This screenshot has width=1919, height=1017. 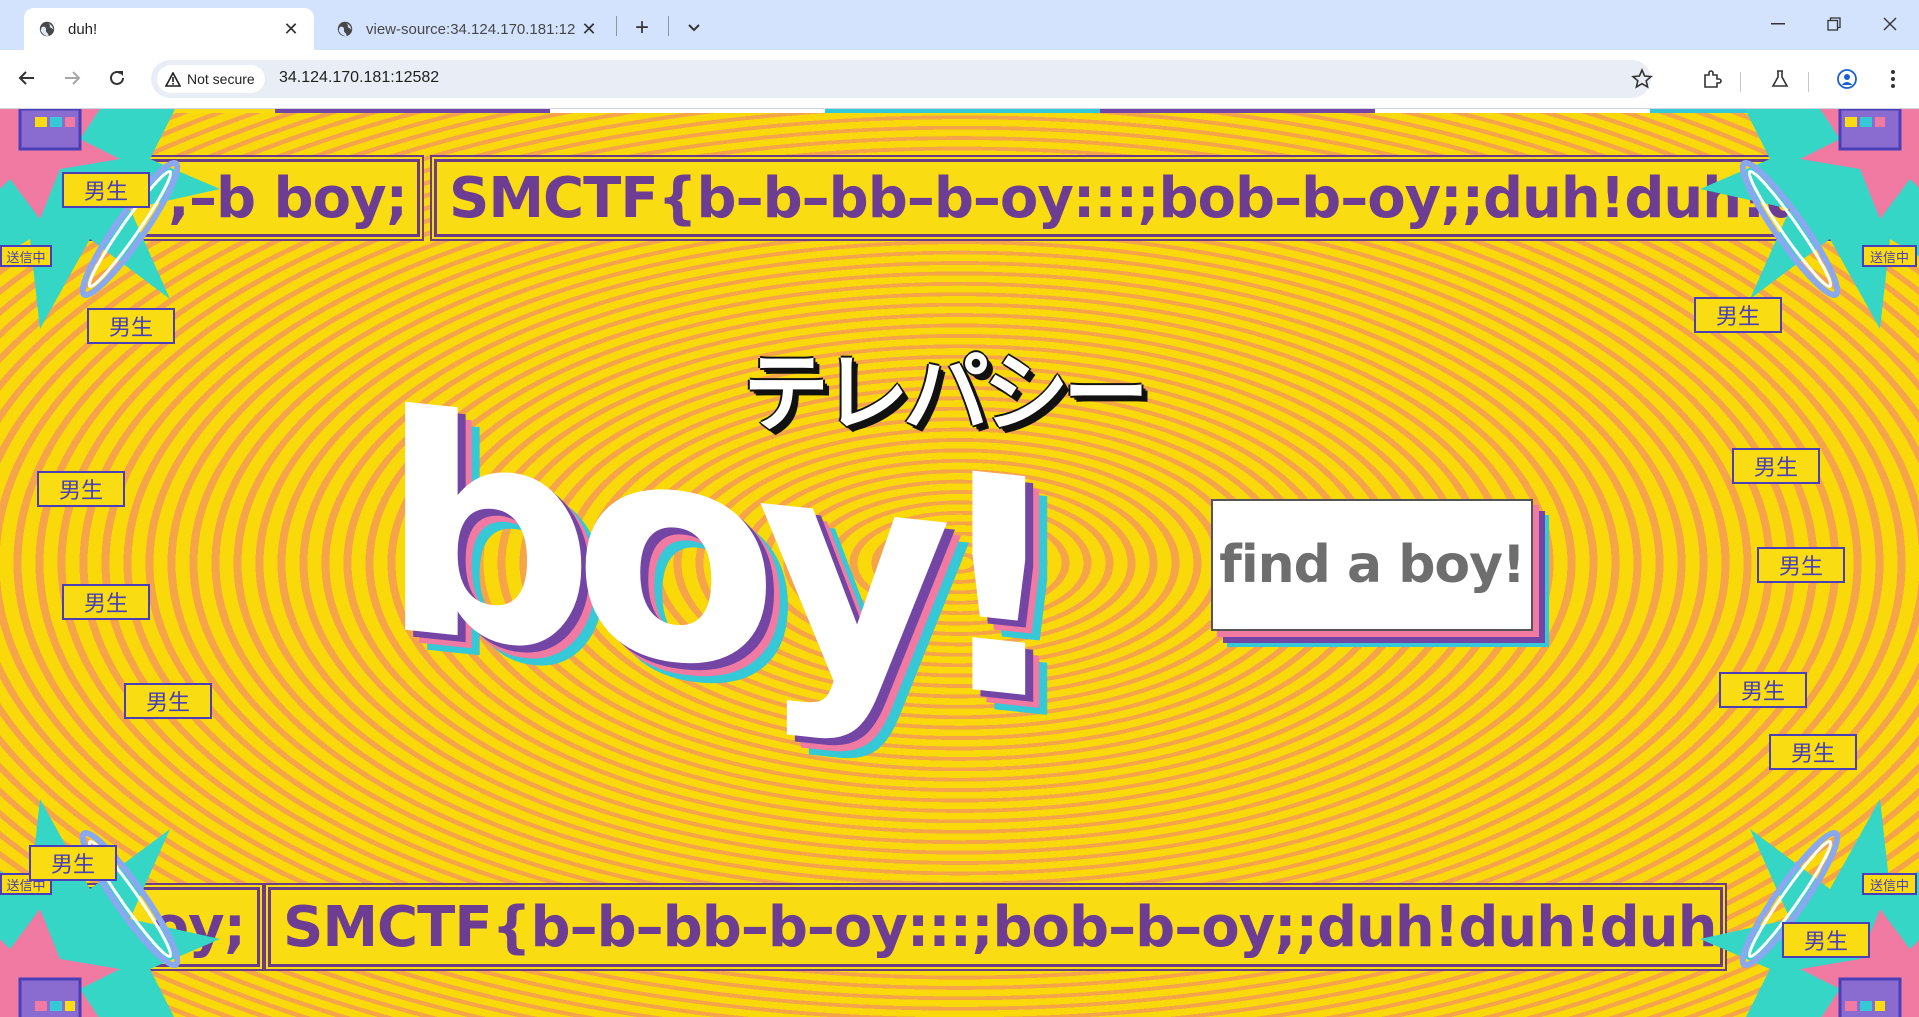 I want to click on restore-button, so click(x=1834, y=24).